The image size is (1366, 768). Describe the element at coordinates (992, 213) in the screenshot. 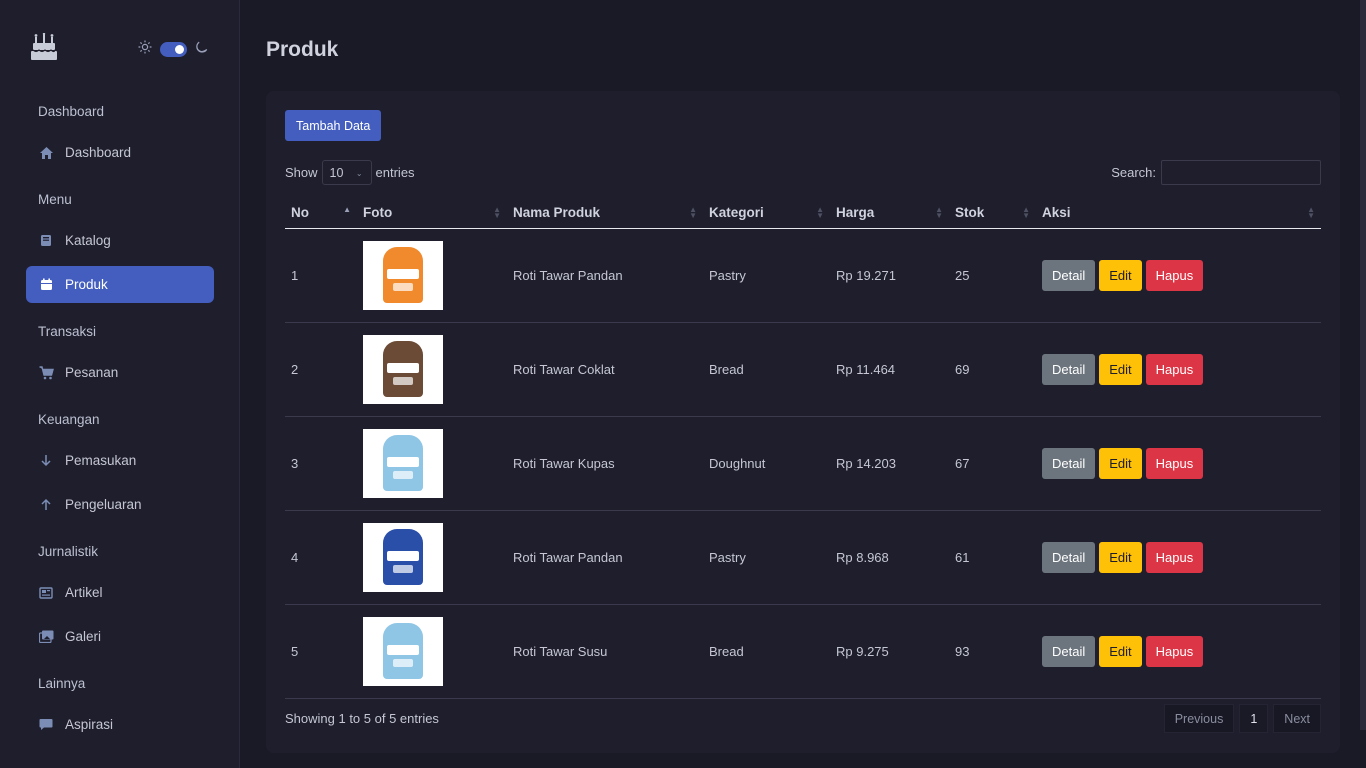

I see `column-header-stok: Stok ▲ ▼` at that location.